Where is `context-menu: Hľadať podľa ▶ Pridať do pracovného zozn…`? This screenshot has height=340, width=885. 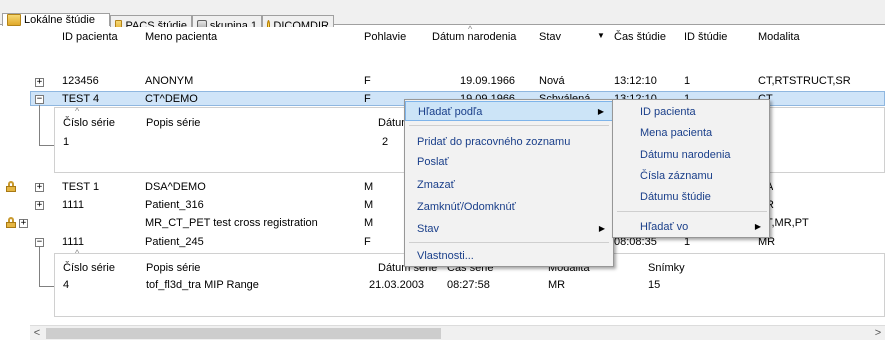
context-menu: Hľadať podľa ▶ Pridať do pracovného zozn… is located at coordinates (509, 183).